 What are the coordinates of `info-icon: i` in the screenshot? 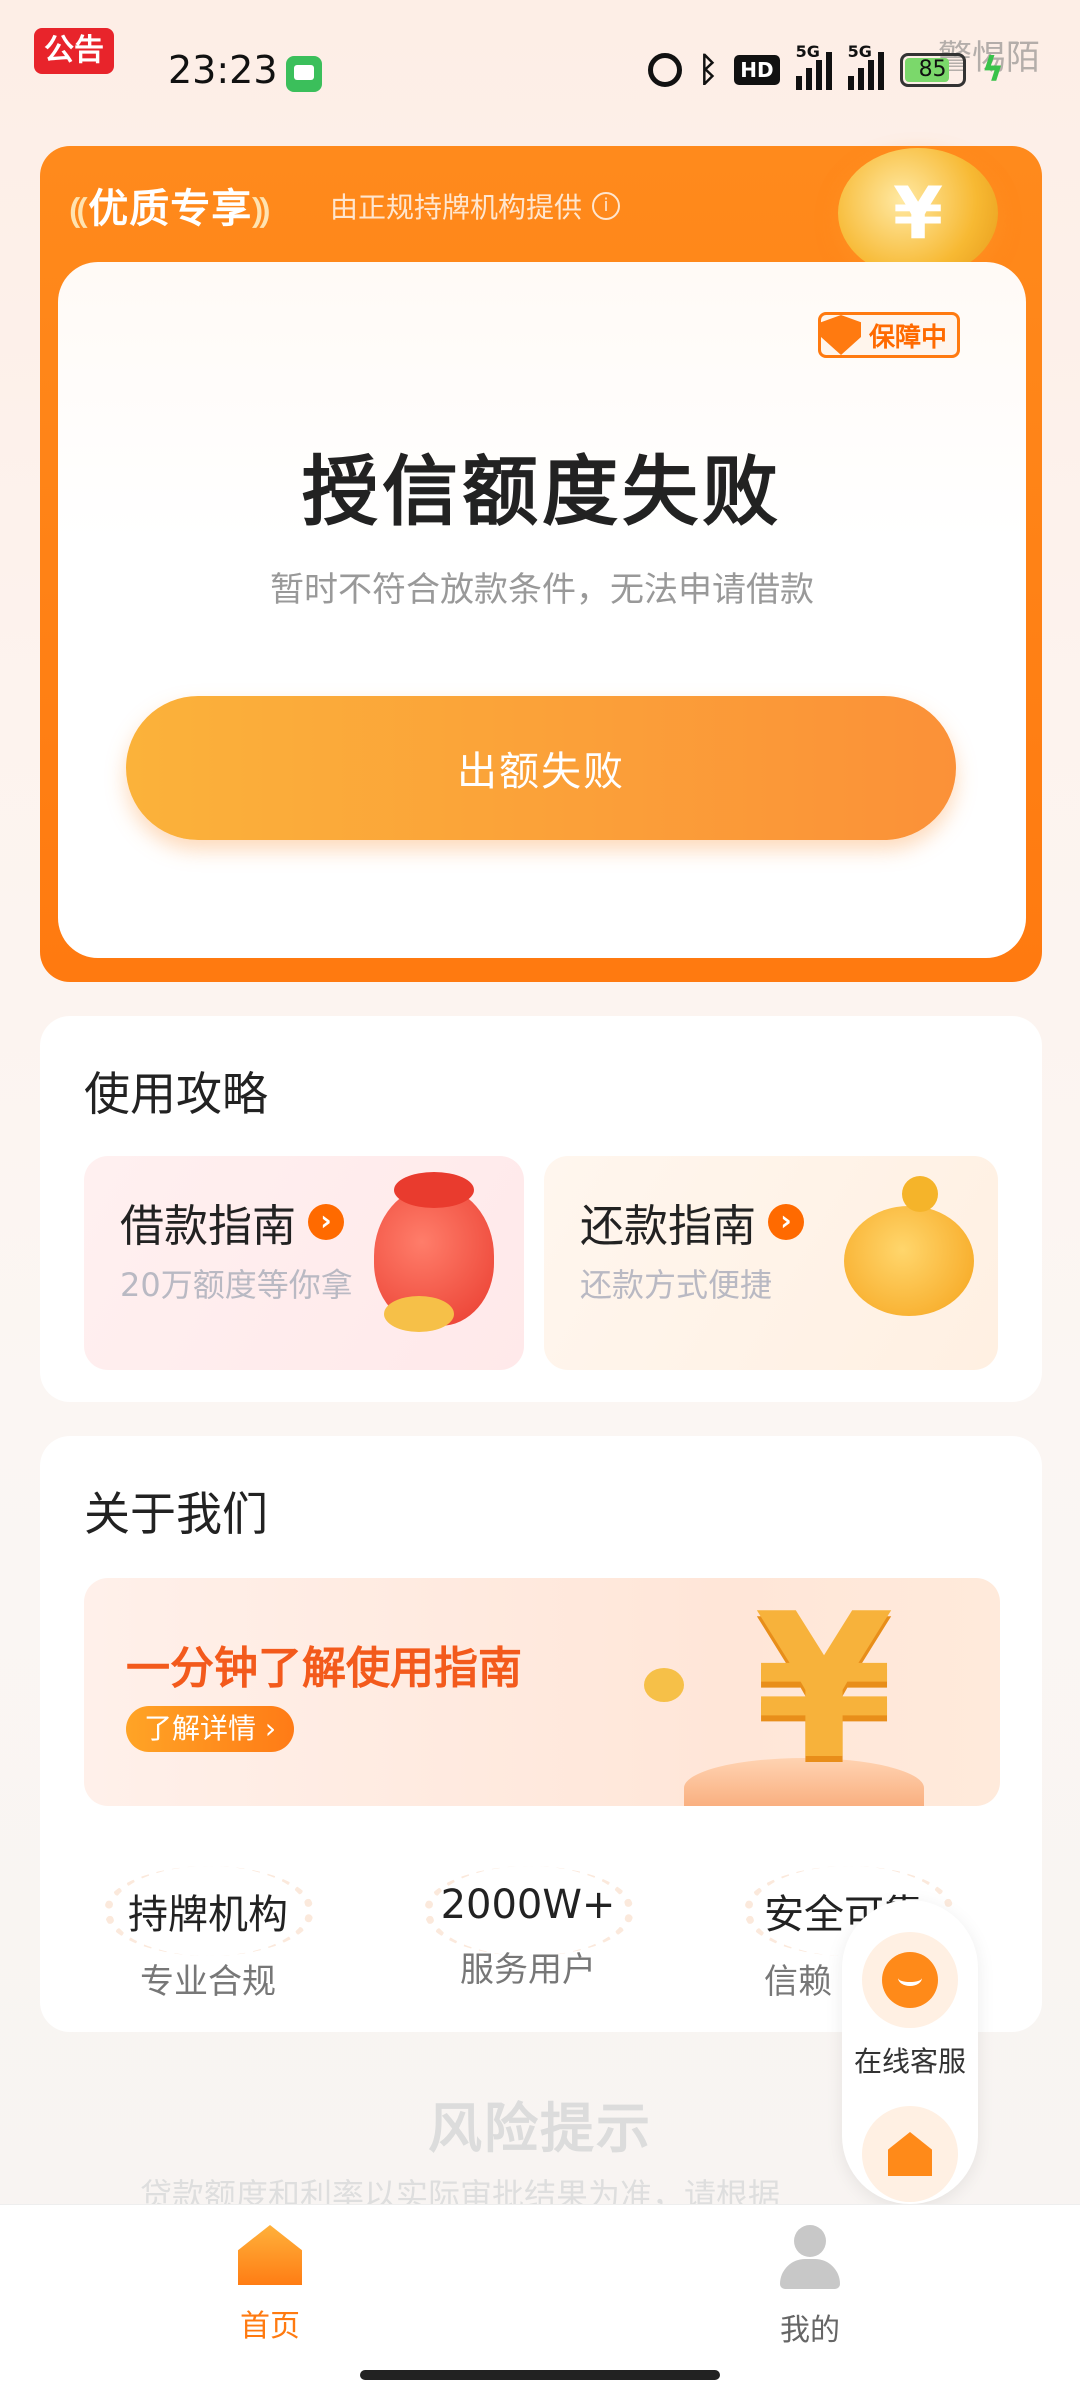 It's located at (606, 206).